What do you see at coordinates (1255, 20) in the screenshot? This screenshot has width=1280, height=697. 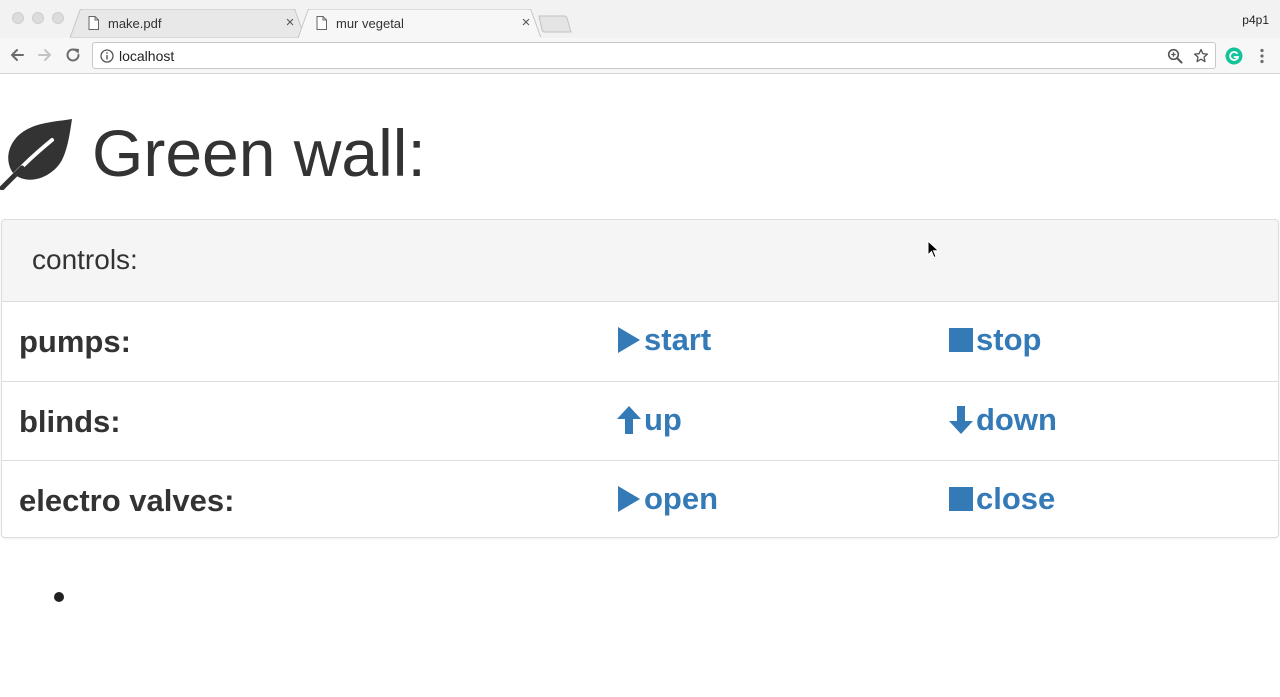 I see `profile-name: p4p1` at bounding box center [1255, 20].